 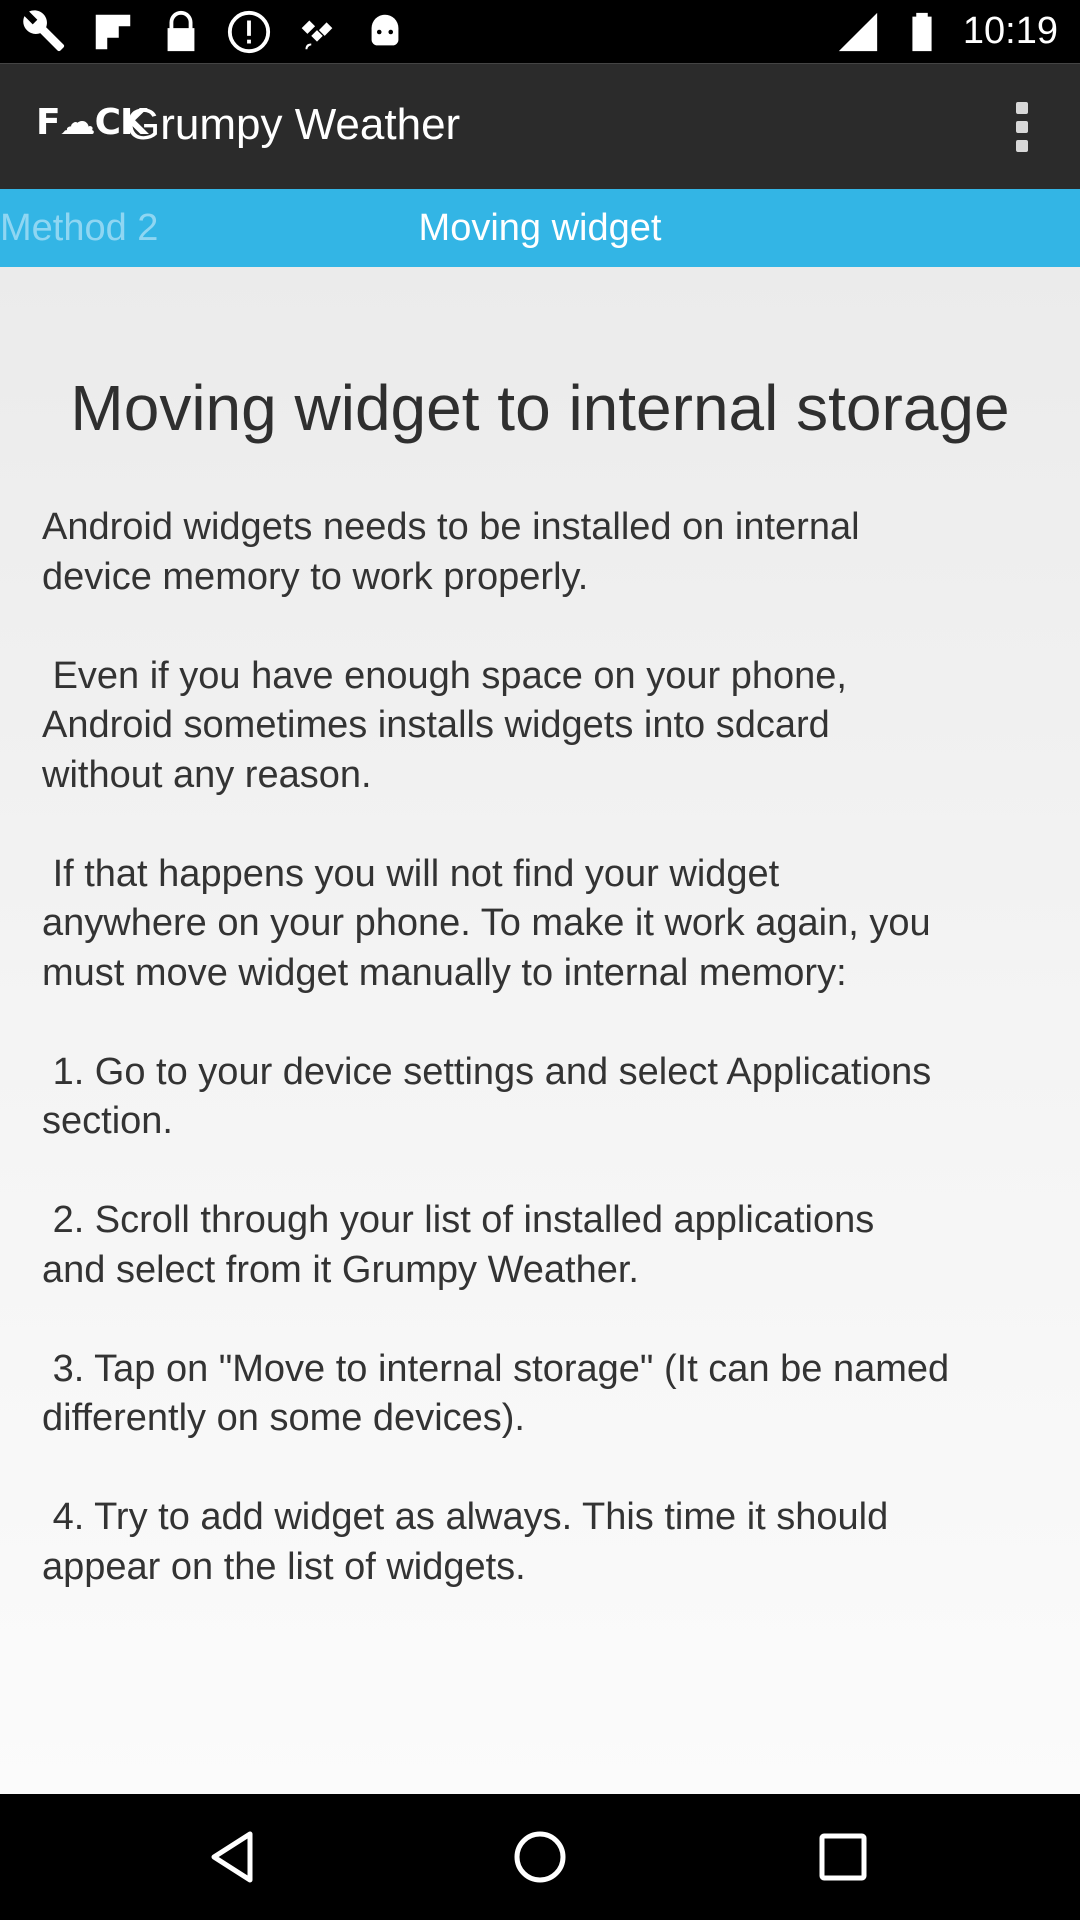 I want to click on signal-icon, so click(x=858, y=31).